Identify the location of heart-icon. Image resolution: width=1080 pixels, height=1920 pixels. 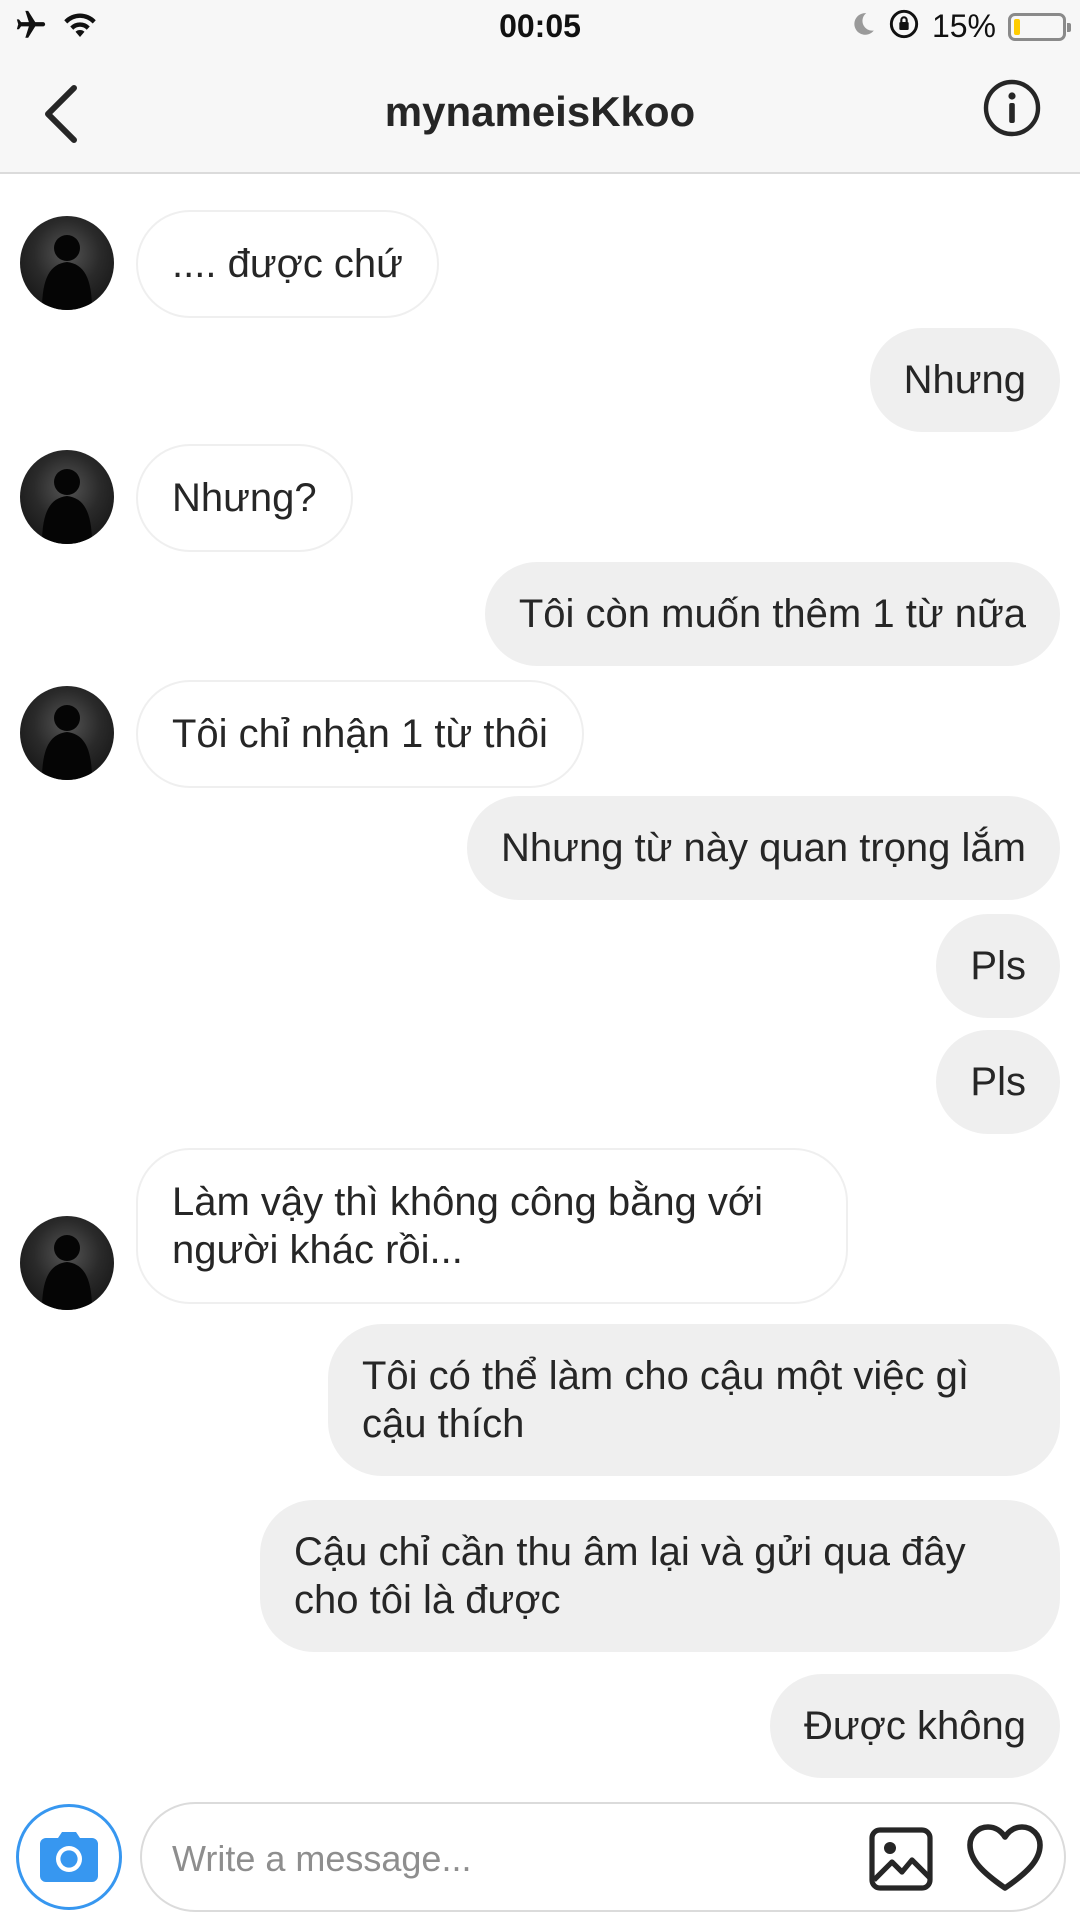
(1005, 1857).